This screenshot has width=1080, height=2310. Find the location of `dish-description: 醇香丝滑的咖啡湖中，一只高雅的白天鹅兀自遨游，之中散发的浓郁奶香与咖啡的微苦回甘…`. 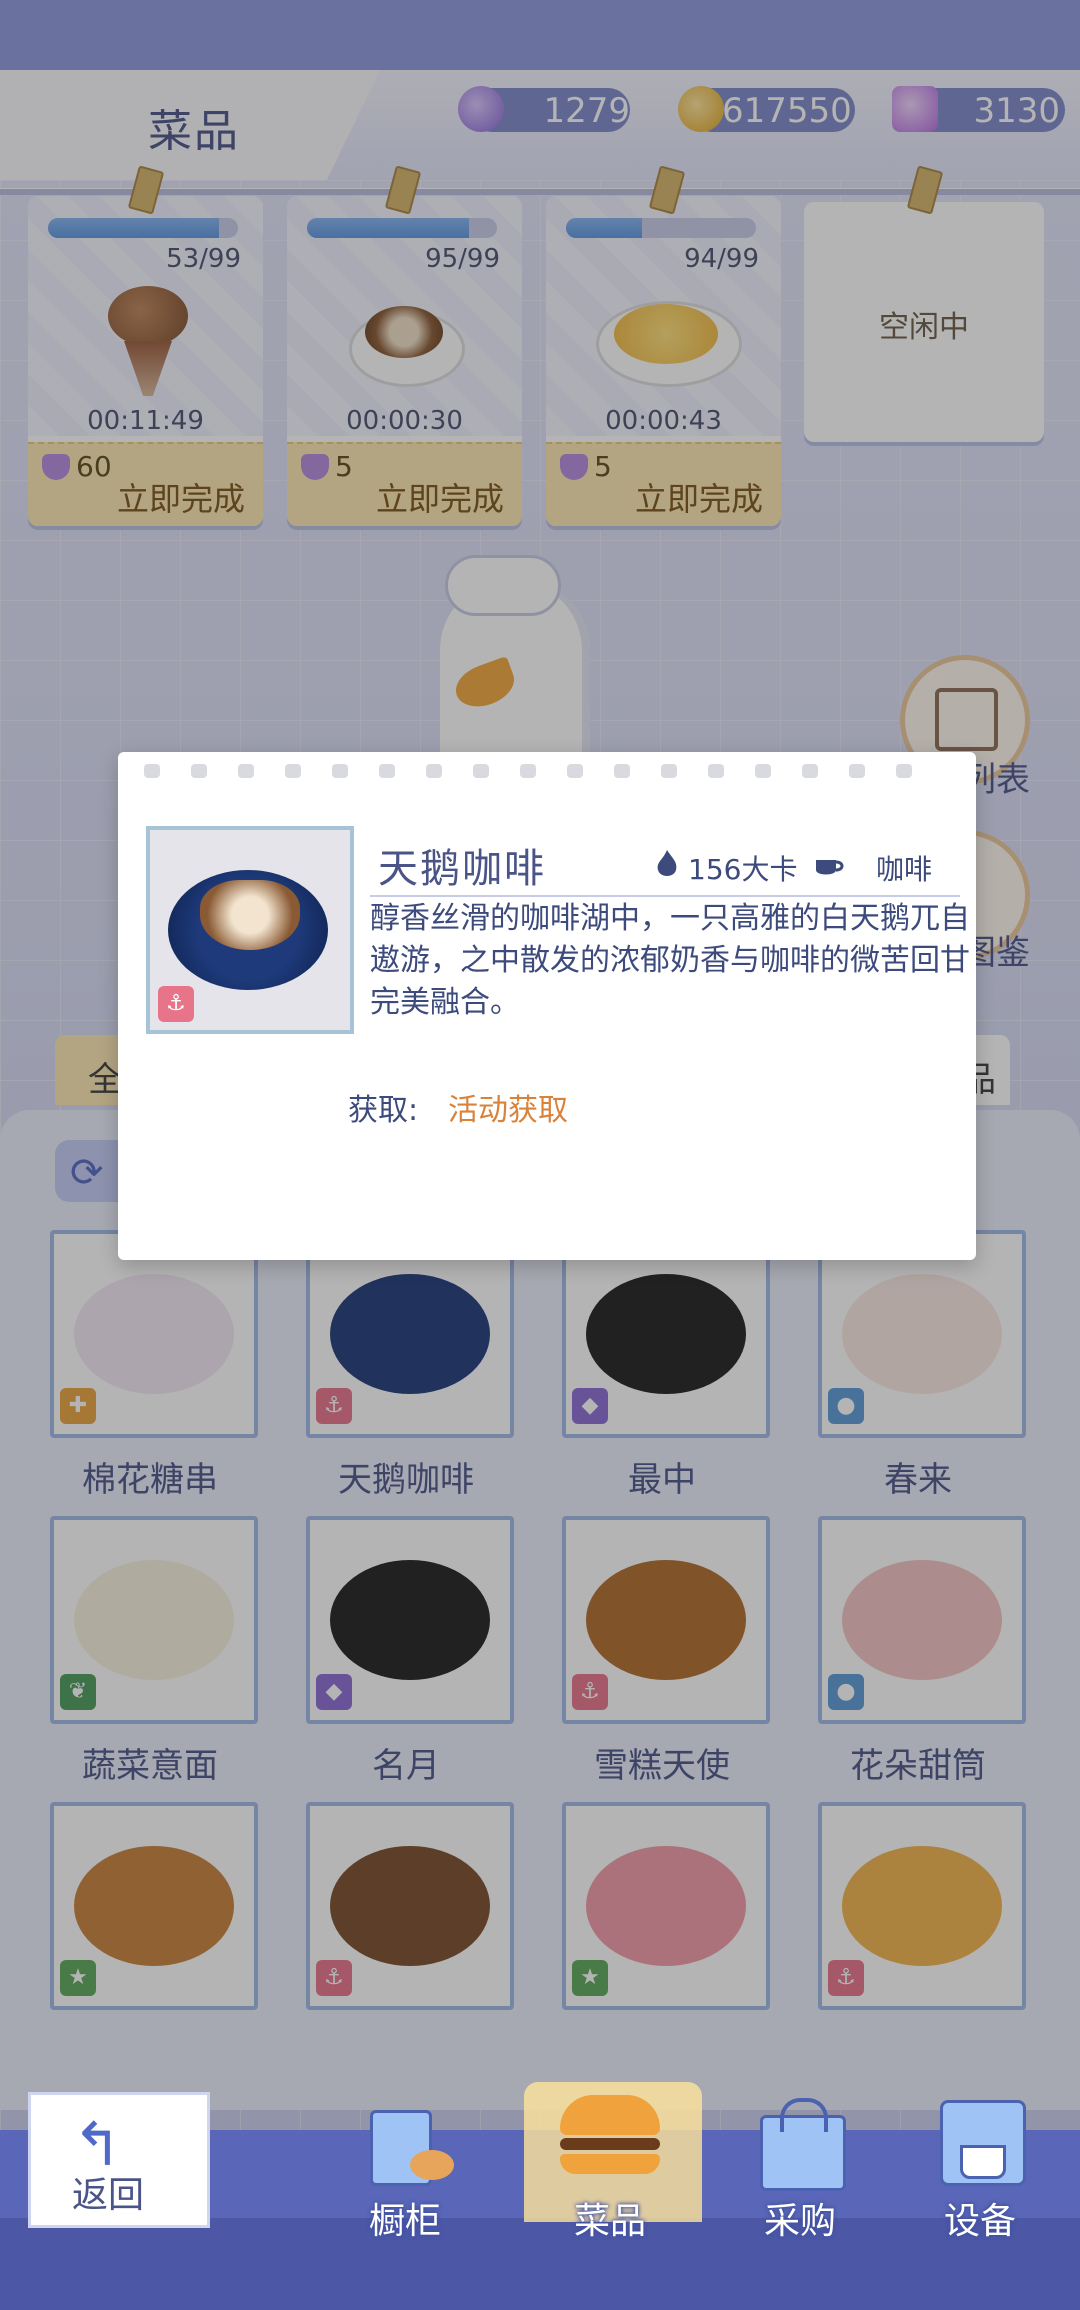

dish-description: 醇香丝滑的咖啡湖中，一只高雅的白天鹅兀自遨游，之中散发的浓郁奶香与咖啡的微苦回甘… is located at coordinates (670, 960).